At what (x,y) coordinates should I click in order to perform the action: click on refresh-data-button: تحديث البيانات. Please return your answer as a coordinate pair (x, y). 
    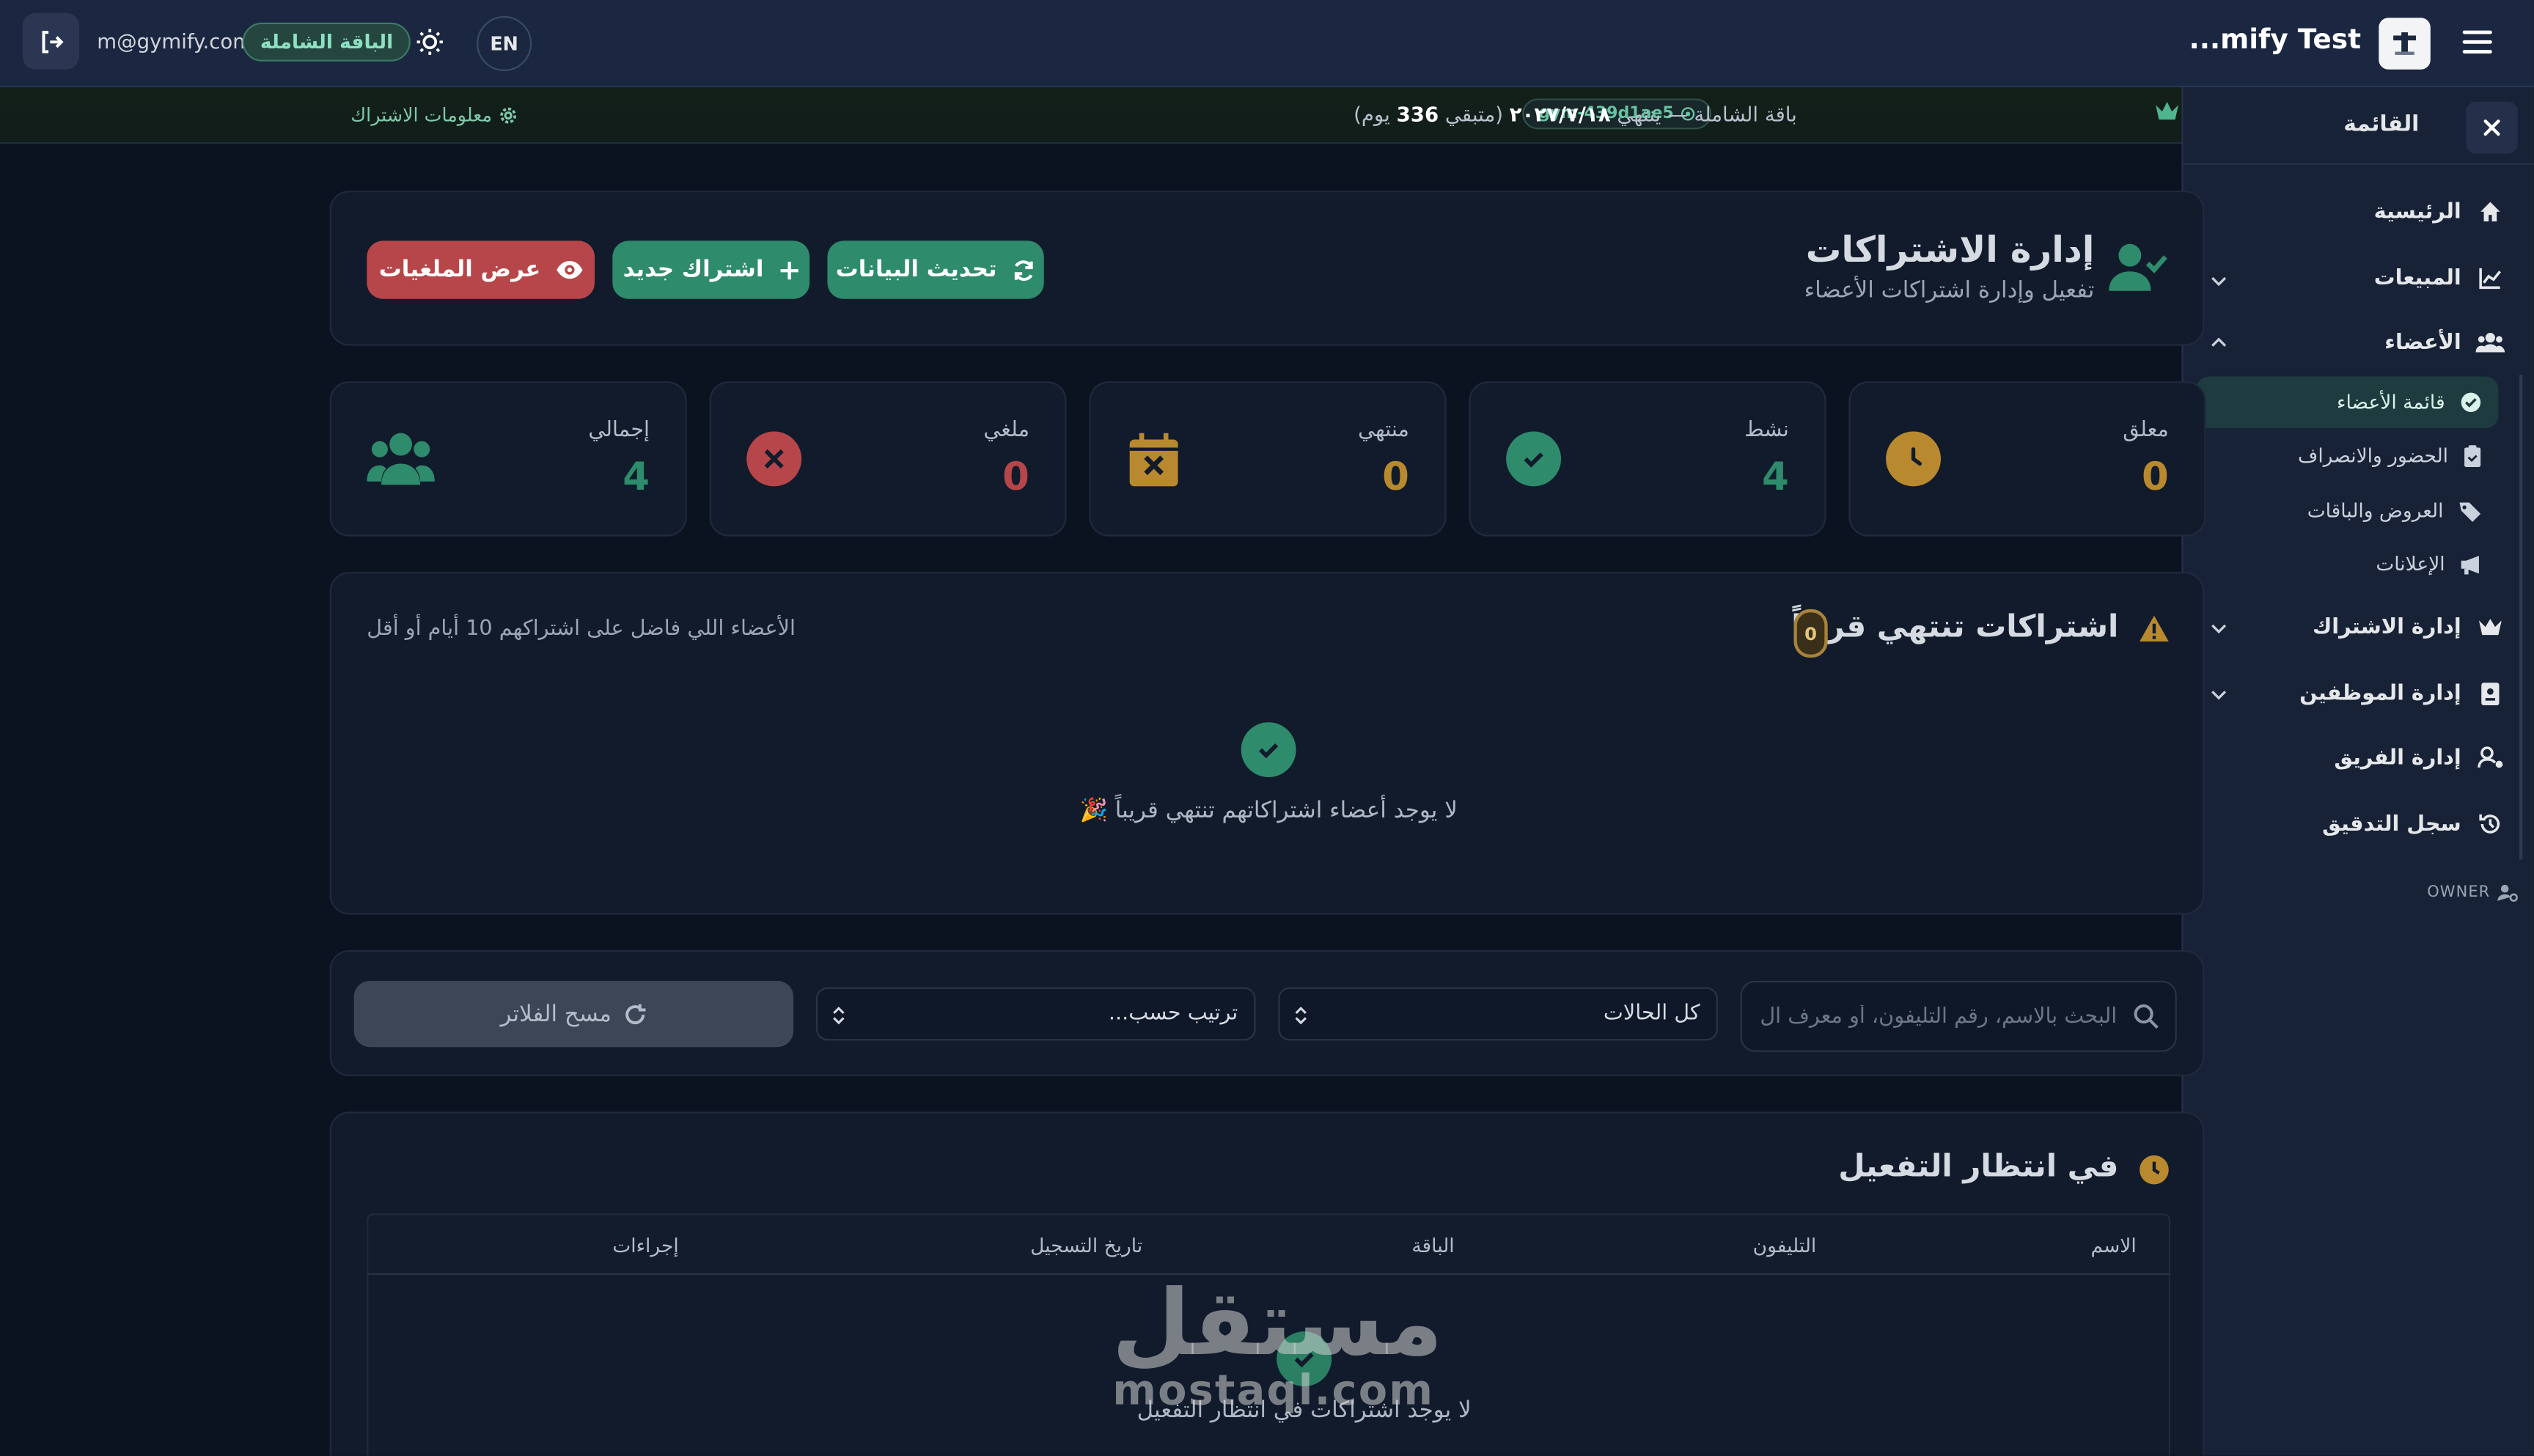
    Looking at the image, I should click on (935, 269).